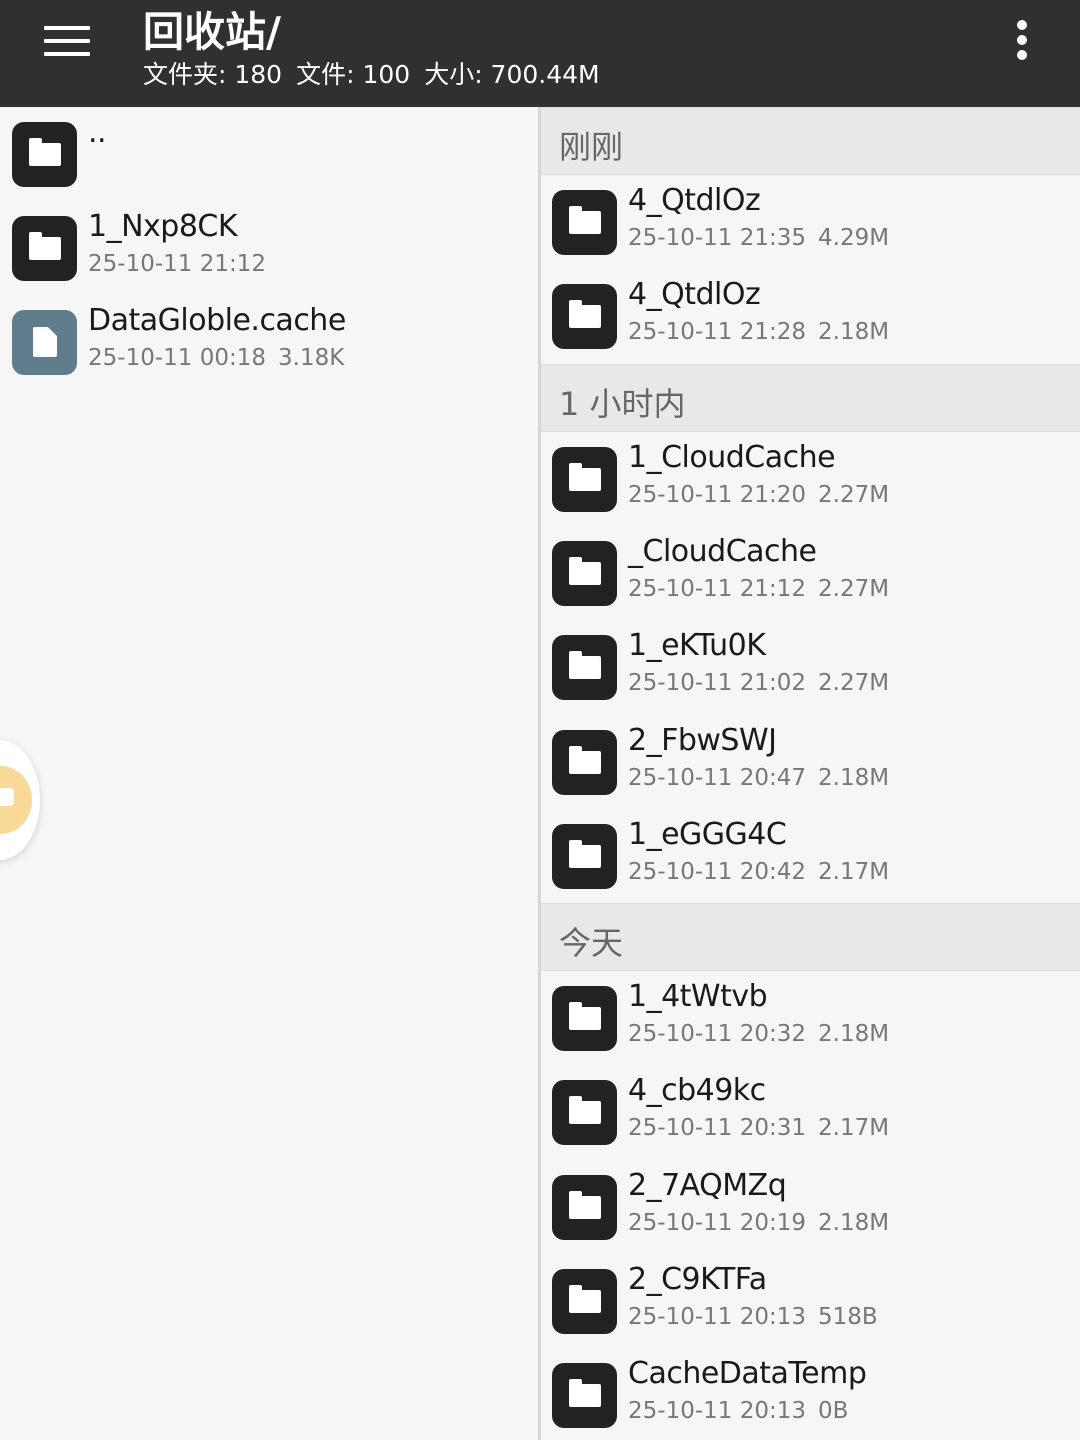  I want to click on item-size: 3.18K, so click(311, 358).